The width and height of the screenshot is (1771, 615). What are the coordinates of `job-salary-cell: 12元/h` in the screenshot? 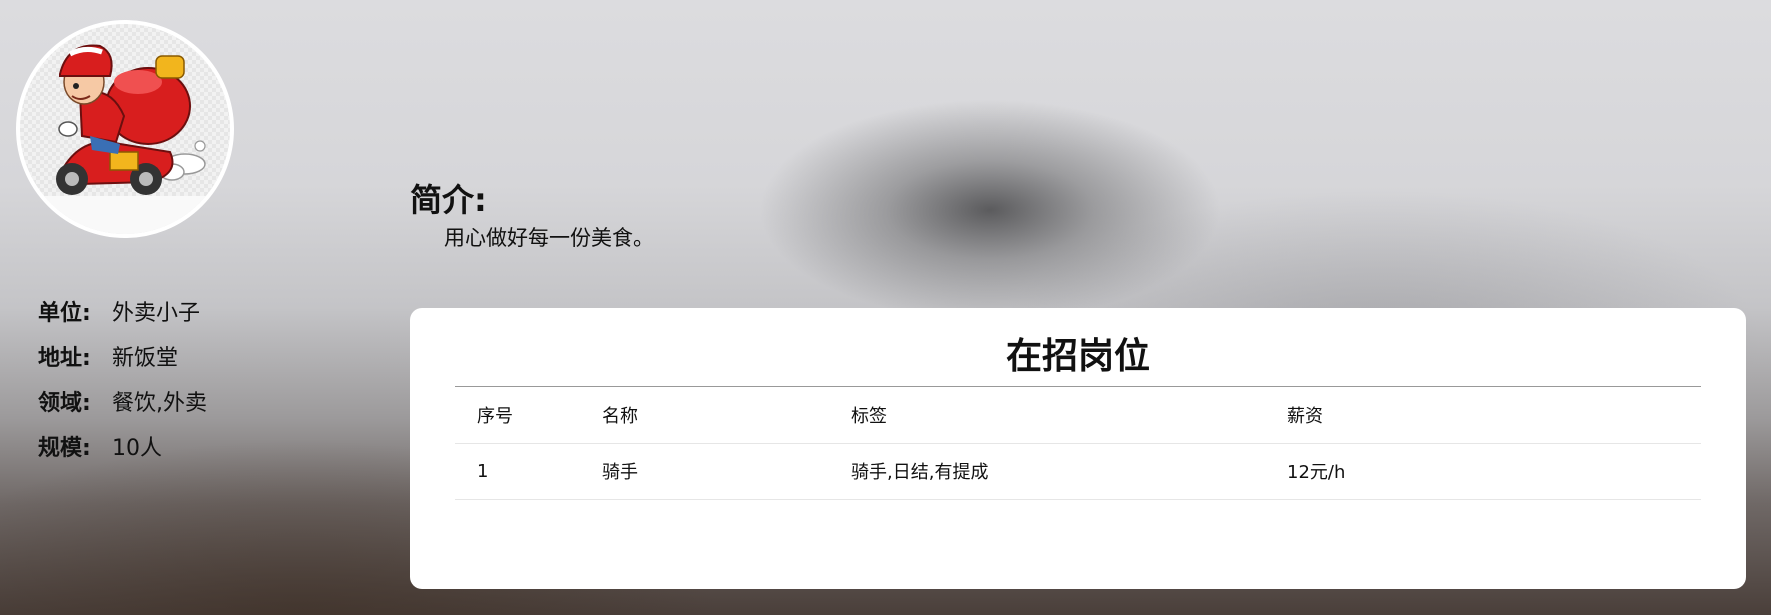 It's located at (1483, 471).